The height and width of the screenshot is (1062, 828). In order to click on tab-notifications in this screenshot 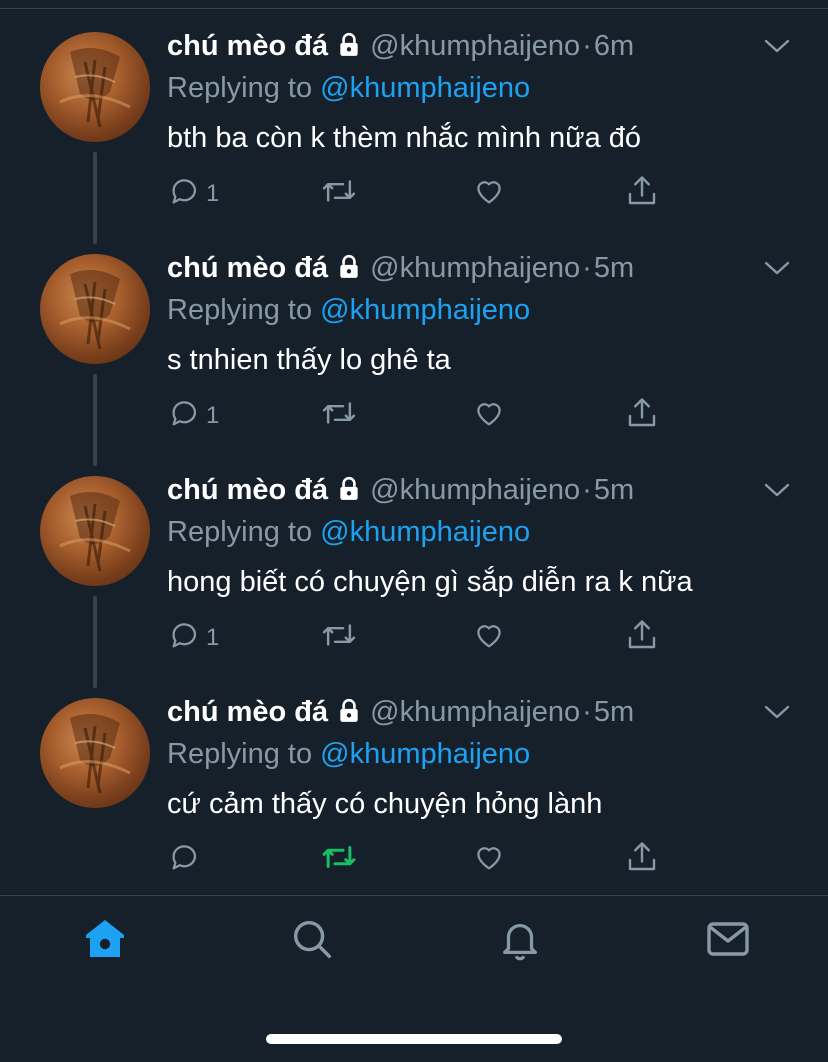, I will do `click(520, 941)`.